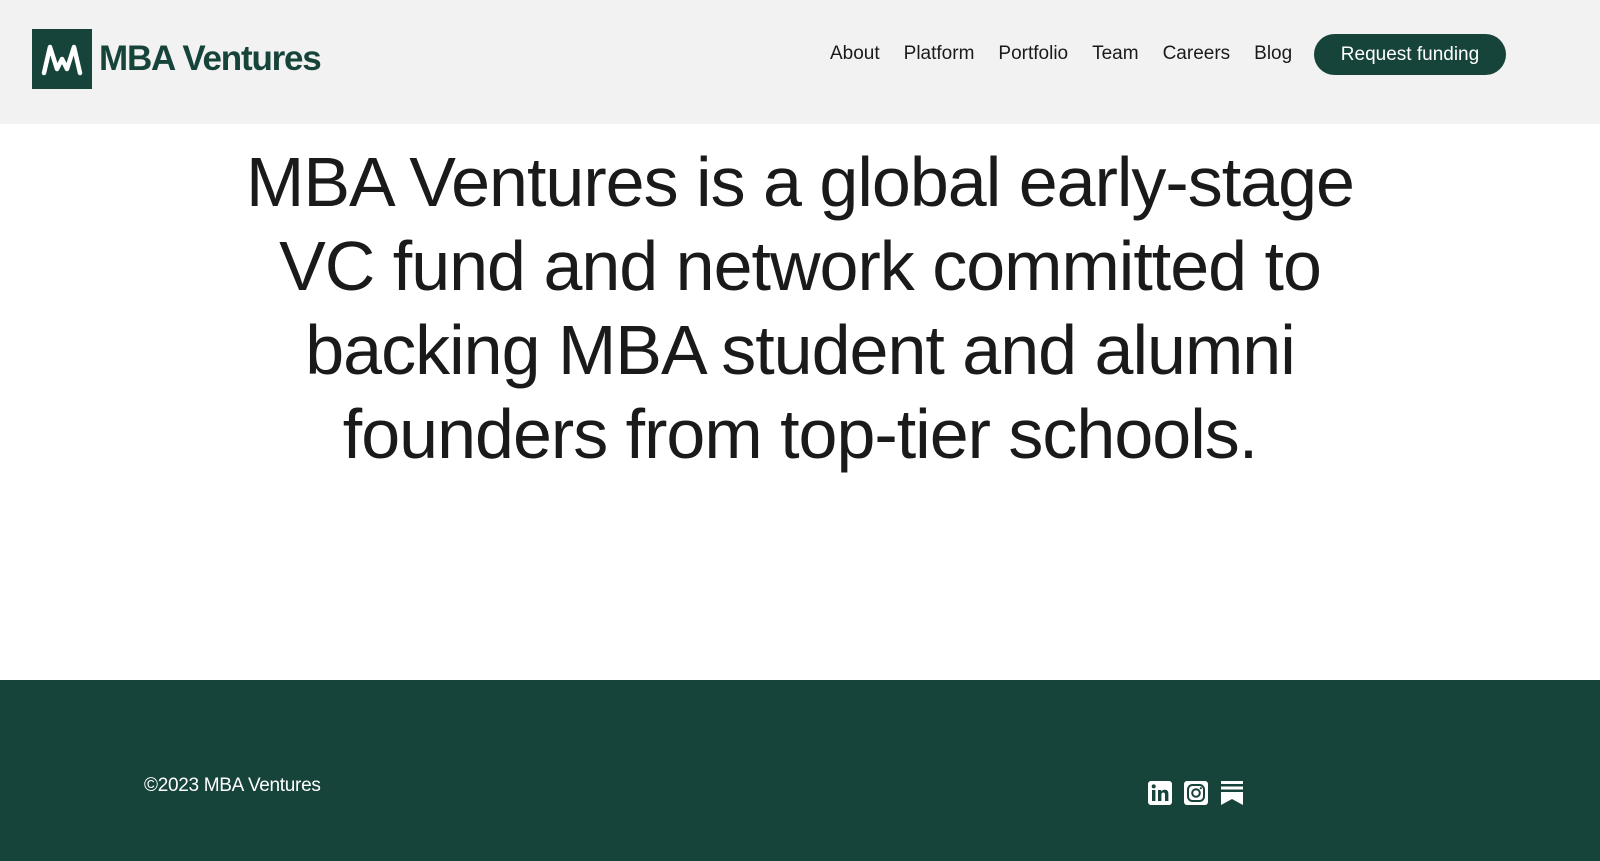 This screenshot has width=1600, height=861. Describe the element at coordinates (855, 54) in the screenshot. I see `nav-item-about: About` at that location.